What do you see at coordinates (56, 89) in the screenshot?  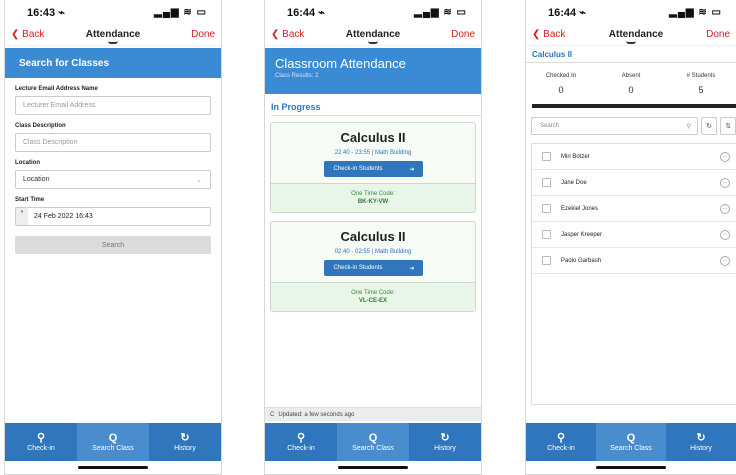 I see `field-label: Lecture Email Address Name` at bounding box center [56, 89].